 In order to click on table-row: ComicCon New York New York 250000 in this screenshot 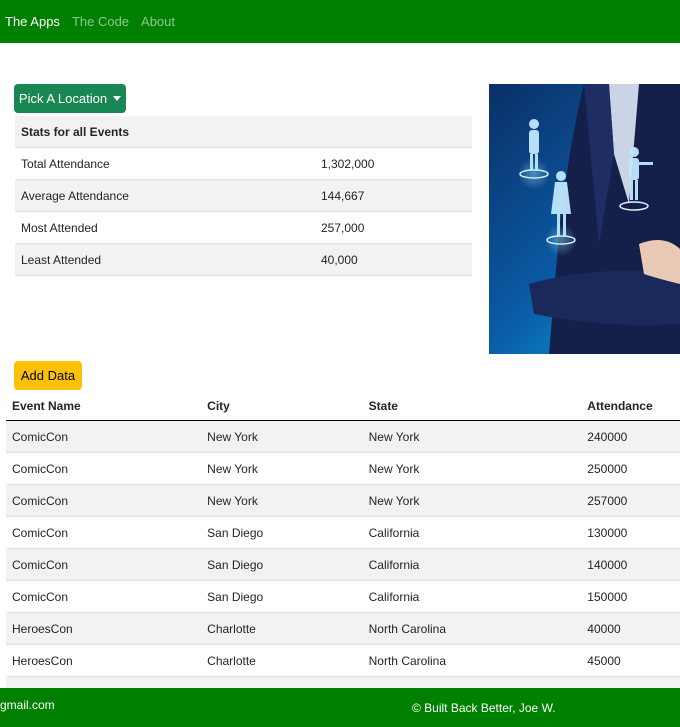, I will do `click(343, 468)`.